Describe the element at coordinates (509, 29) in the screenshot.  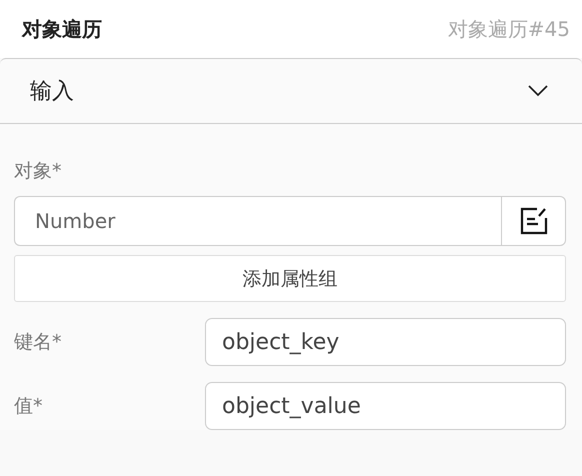
I see `node-id: 对象遍历#45` at that location.